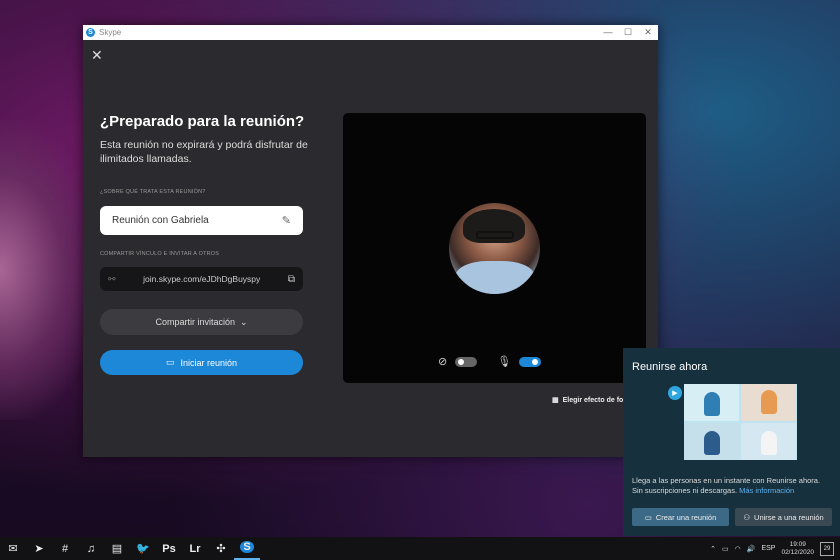 The height and width of the screenshot is (560, 840). What do you see at coordinates (713, 549) in the screenshot?
I see `chevron-up-icon: ⌃` at bounding box center [713, 549].